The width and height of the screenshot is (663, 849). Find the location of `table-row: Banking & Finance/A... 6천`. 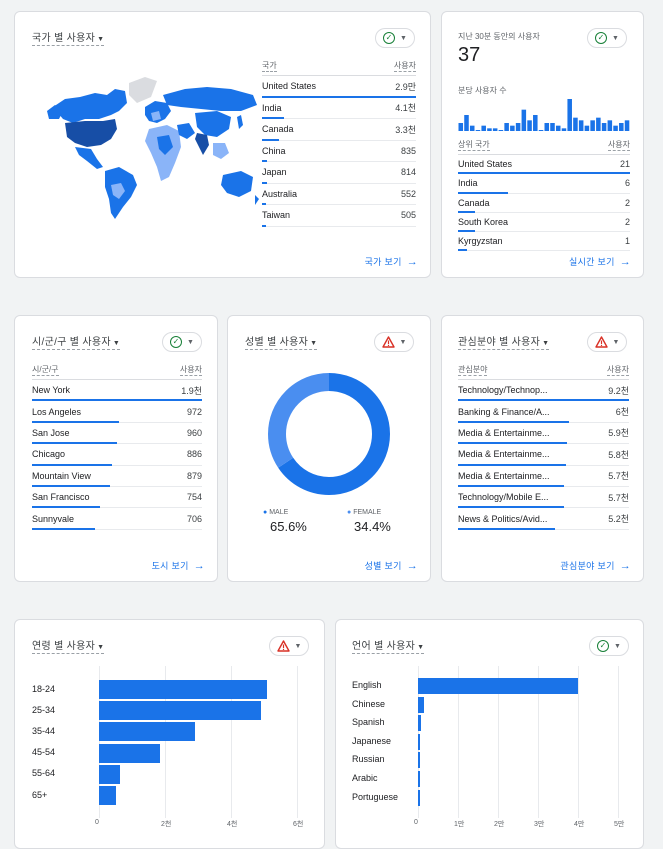

table-row: Banking & Finance/A... 6천 is located at coordinates (543, 412).